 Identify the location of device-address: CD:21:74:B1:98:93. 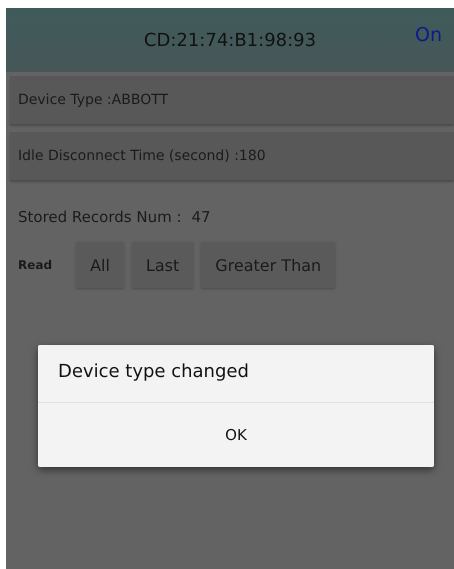
(230, 40).